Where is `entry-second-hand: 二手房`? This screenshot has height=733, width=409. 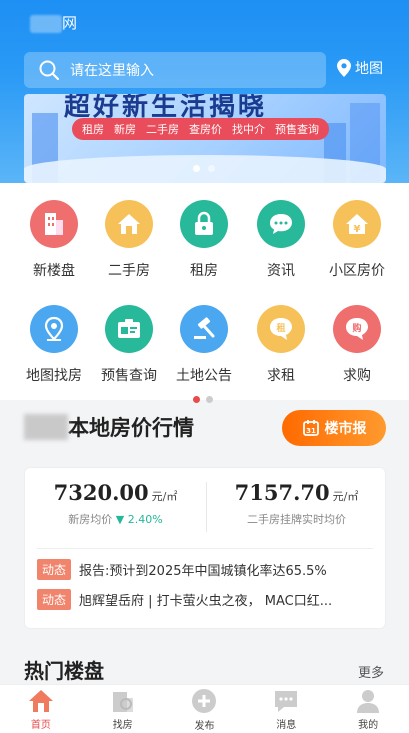 entry-second-hand: 二手房 is located at coordinates (129, 240).